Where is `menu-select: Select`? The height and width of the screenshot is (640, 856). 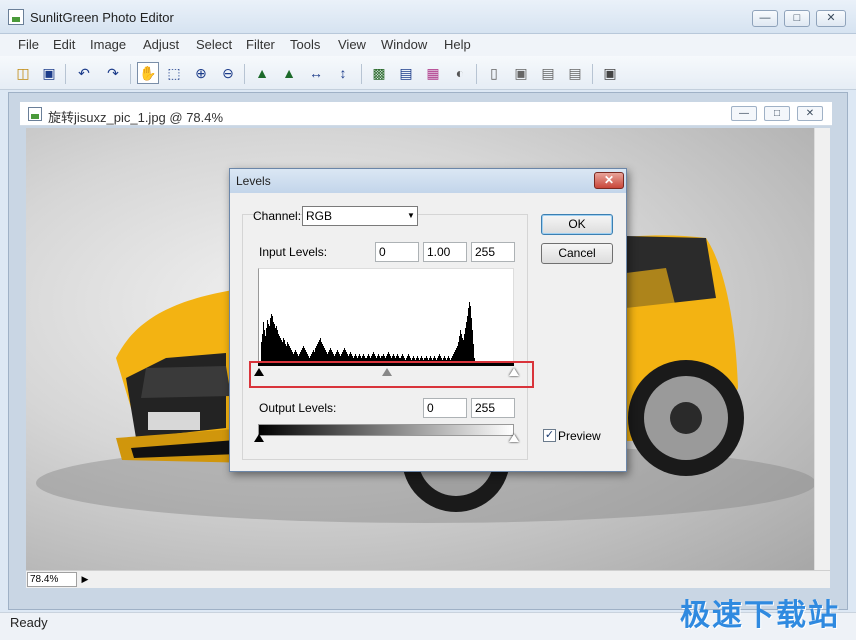
menu-select: Select is located at coordinates (214, 44).